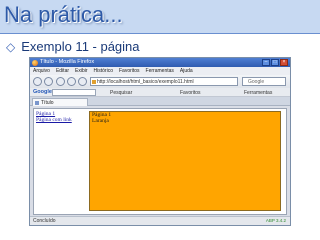 This screenshot has width=320, height=240. I want to click on window-title: Título - Mozilla Firefox, so click(67, 62).